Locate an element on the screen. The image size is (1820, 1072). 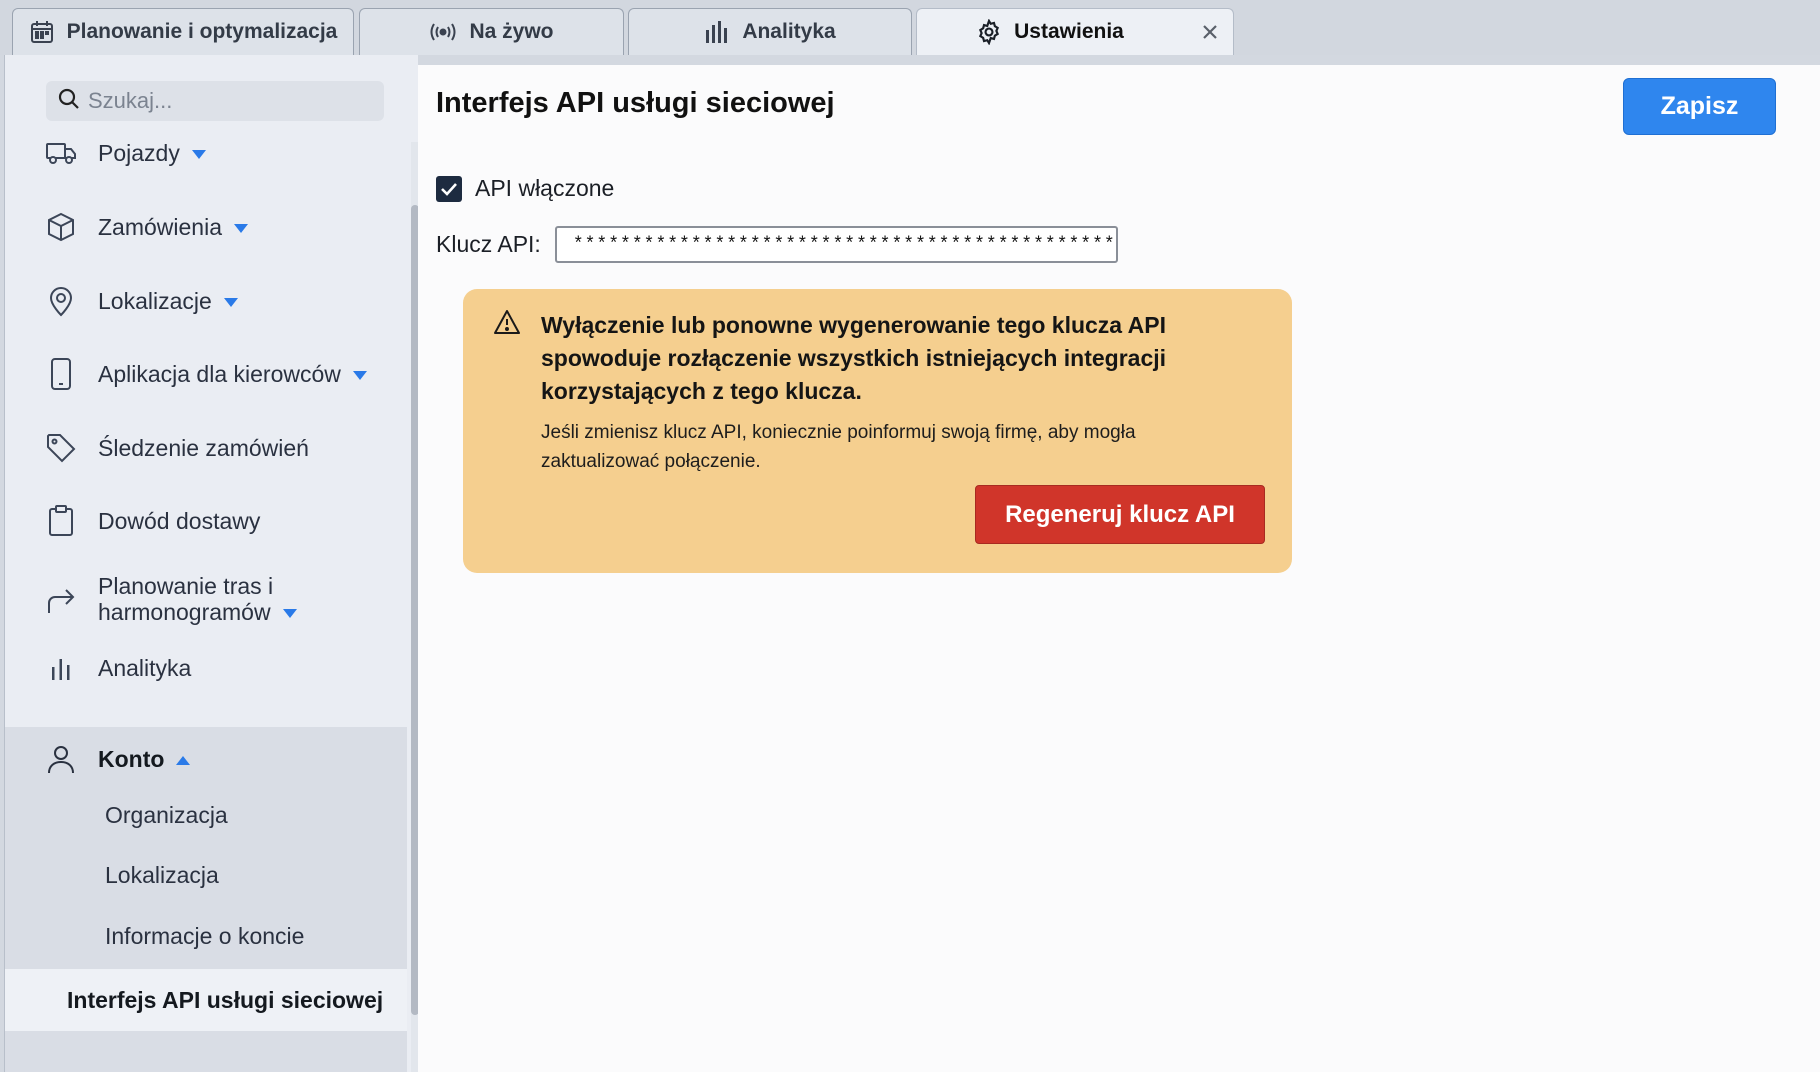
regenerate-api-key-button: Regeneruj klucz API is located at coordinates (1120, 514).